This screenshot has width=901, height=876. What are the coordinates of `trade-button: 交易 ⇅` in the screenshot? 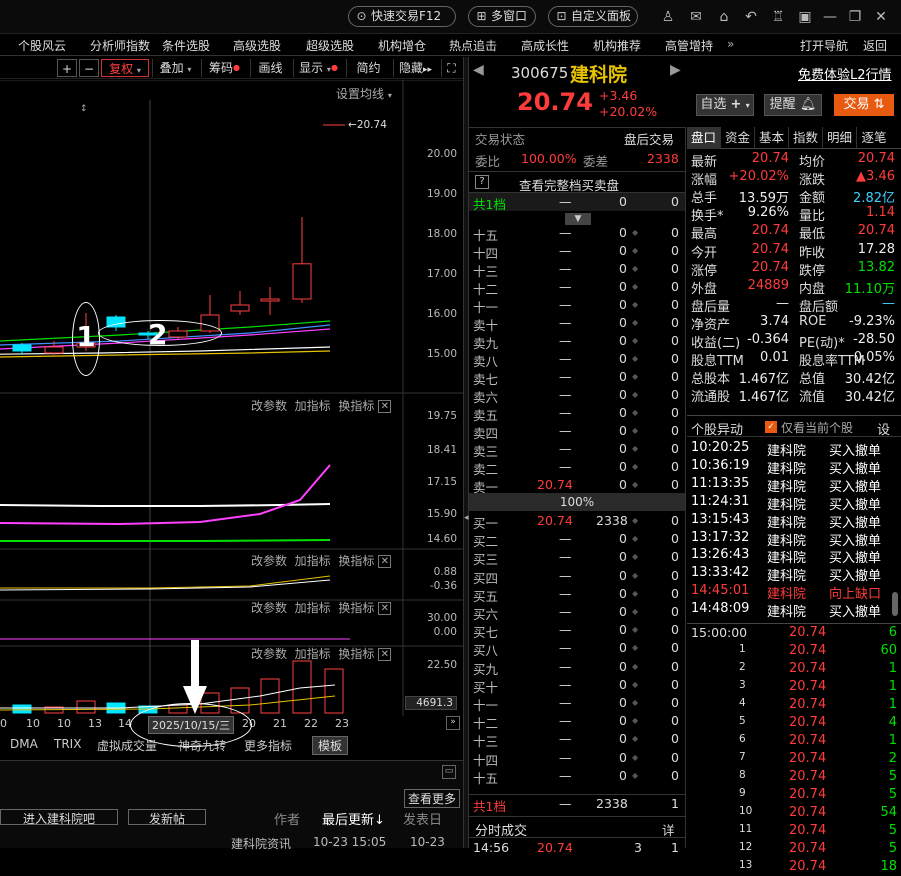 It's located at (864, 105).